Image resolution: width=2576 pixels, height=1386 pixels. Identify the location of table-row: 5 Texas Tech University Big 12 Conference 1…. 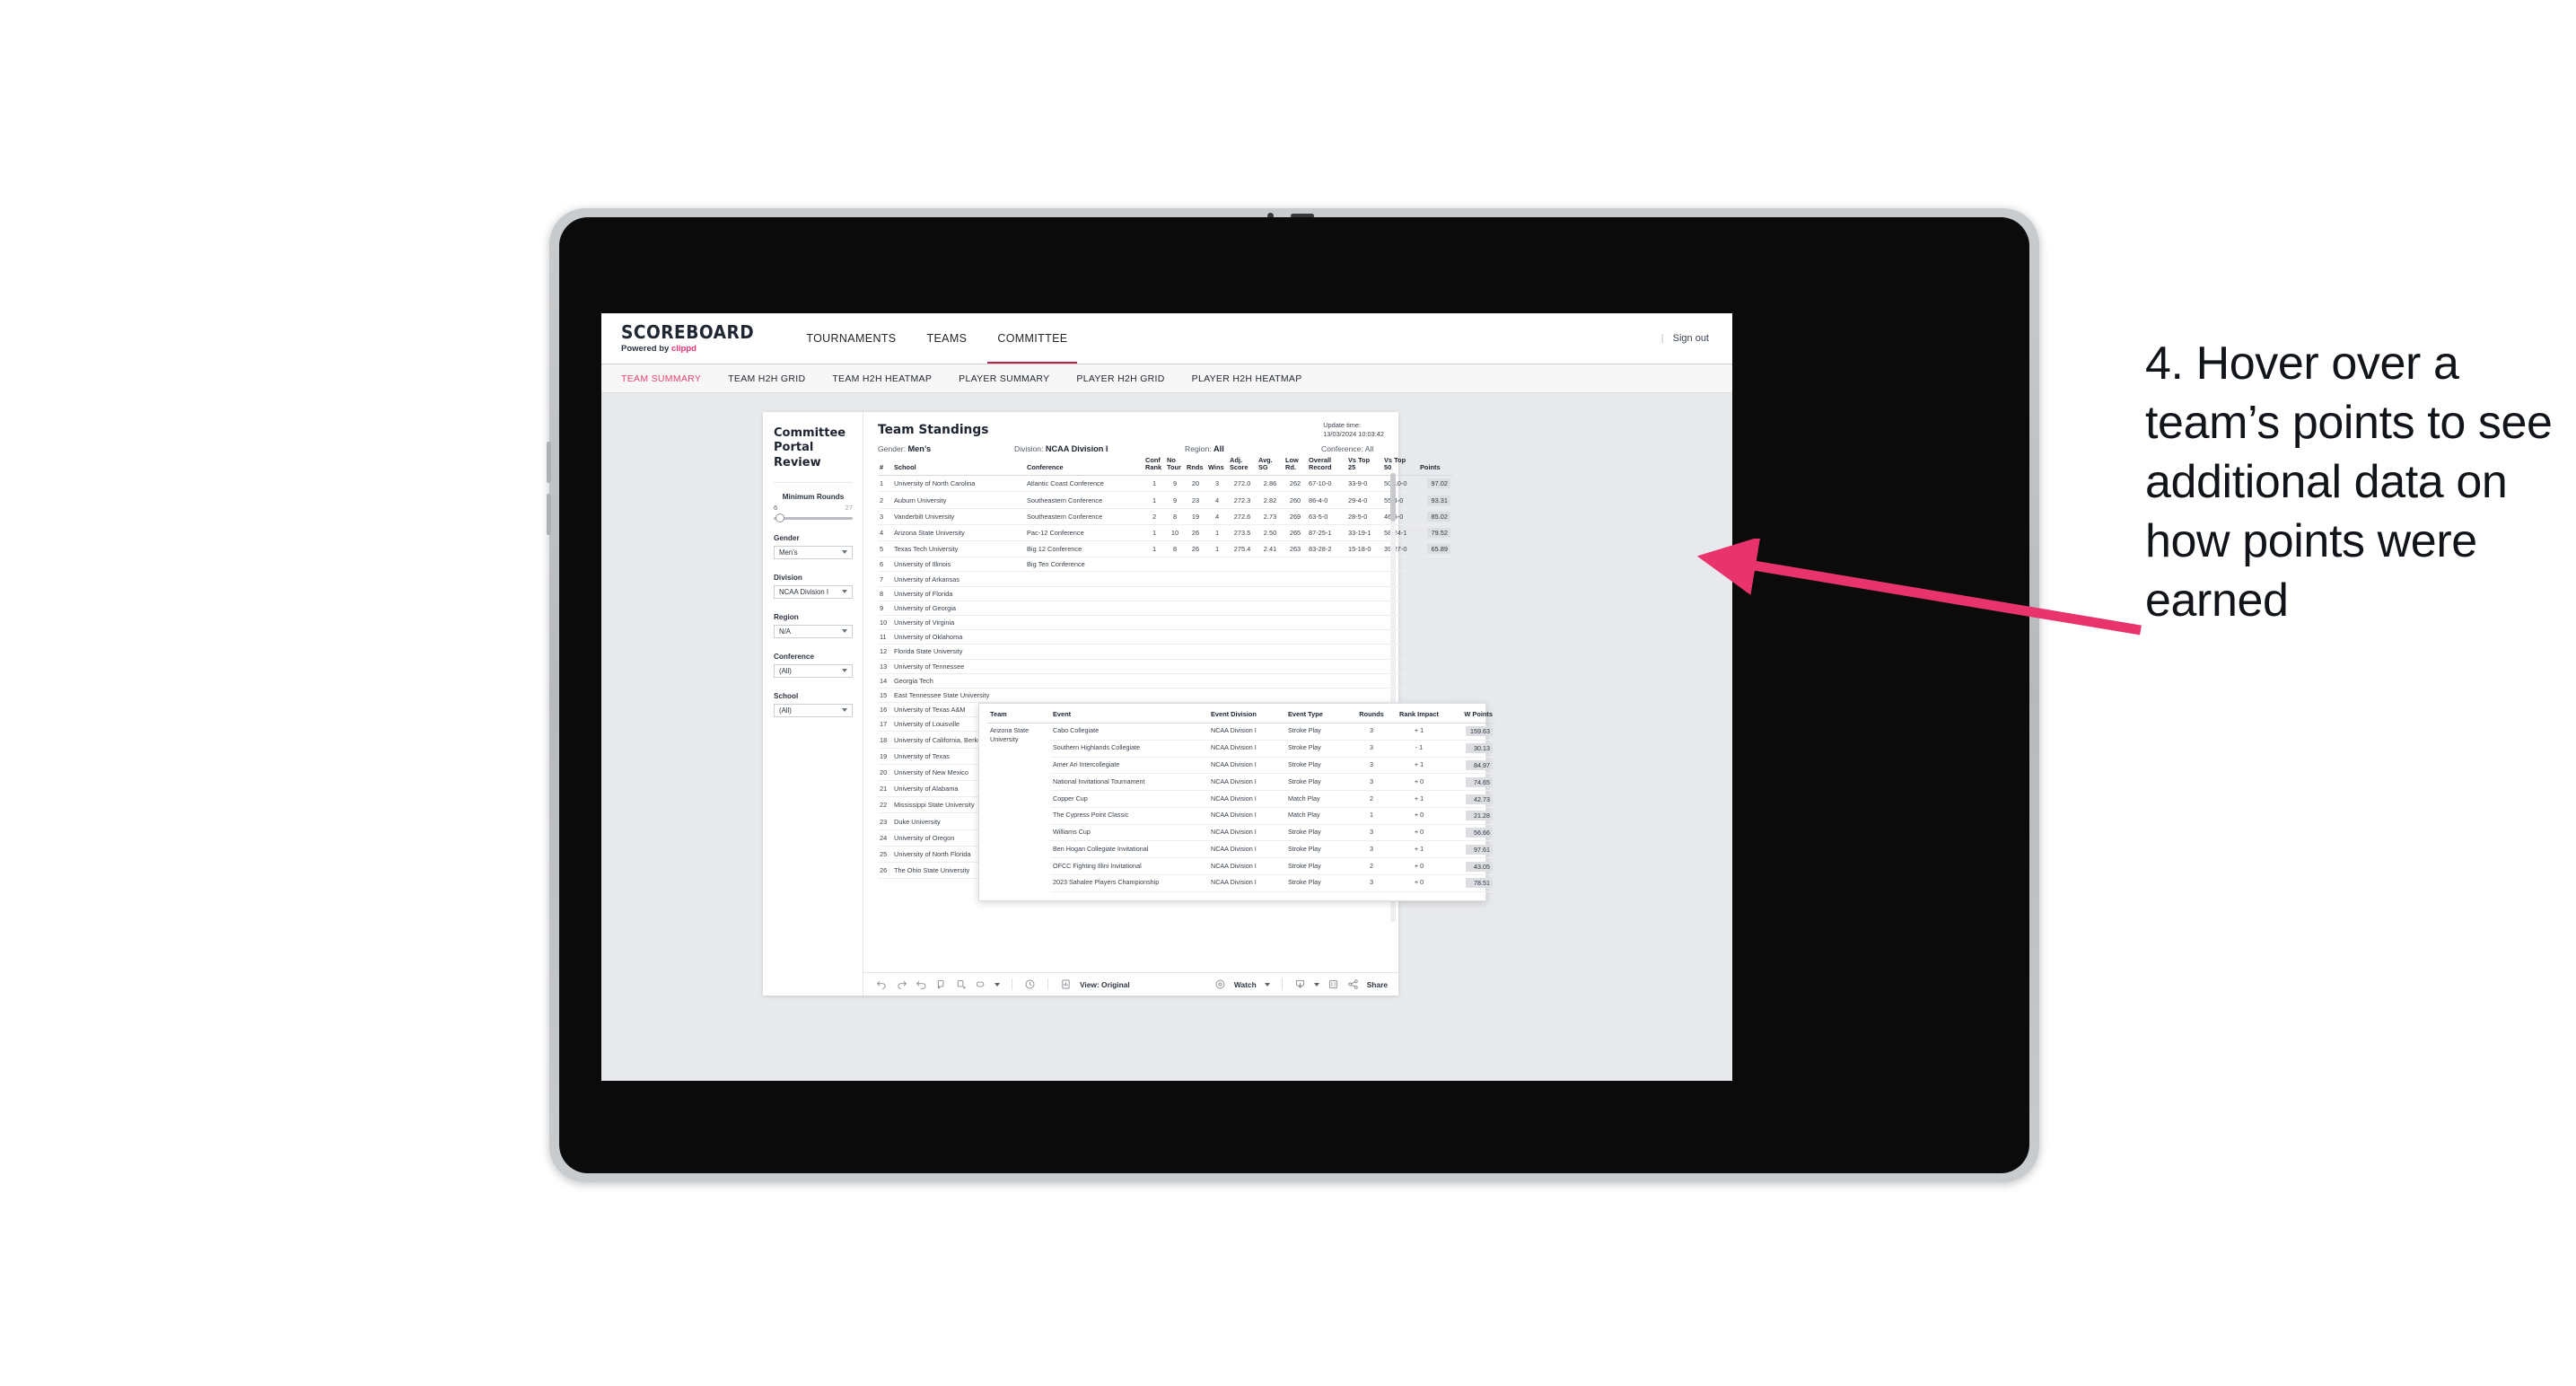
(1165, 549).